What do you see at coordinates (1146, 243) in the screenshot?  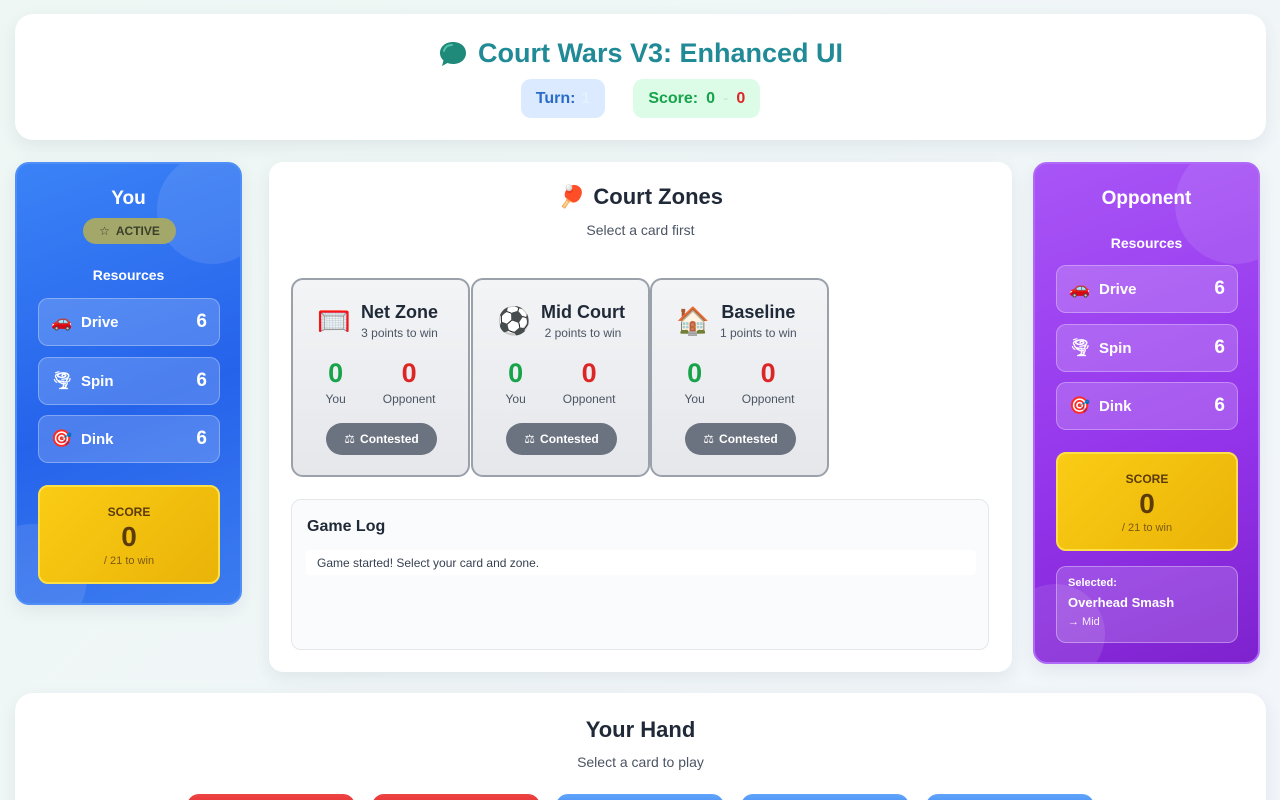 I see `opponent-resources-label: Resources` at bounding box center [1146, 243].